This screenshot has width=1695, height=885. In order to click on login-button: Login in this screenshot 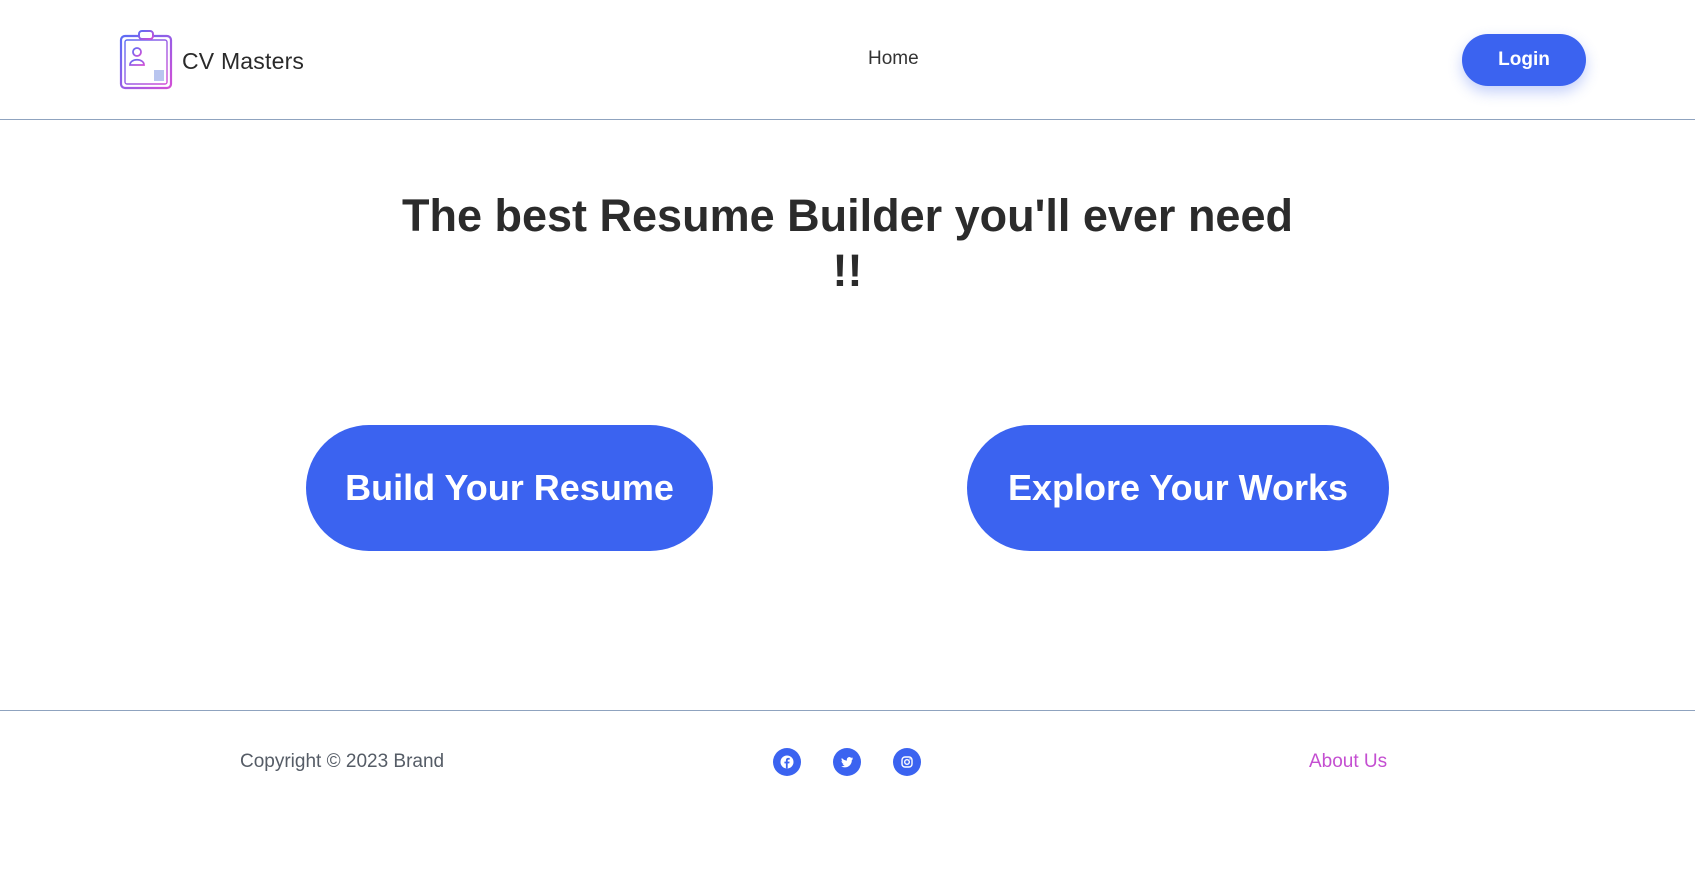, I will do `click(1524, 60)`.